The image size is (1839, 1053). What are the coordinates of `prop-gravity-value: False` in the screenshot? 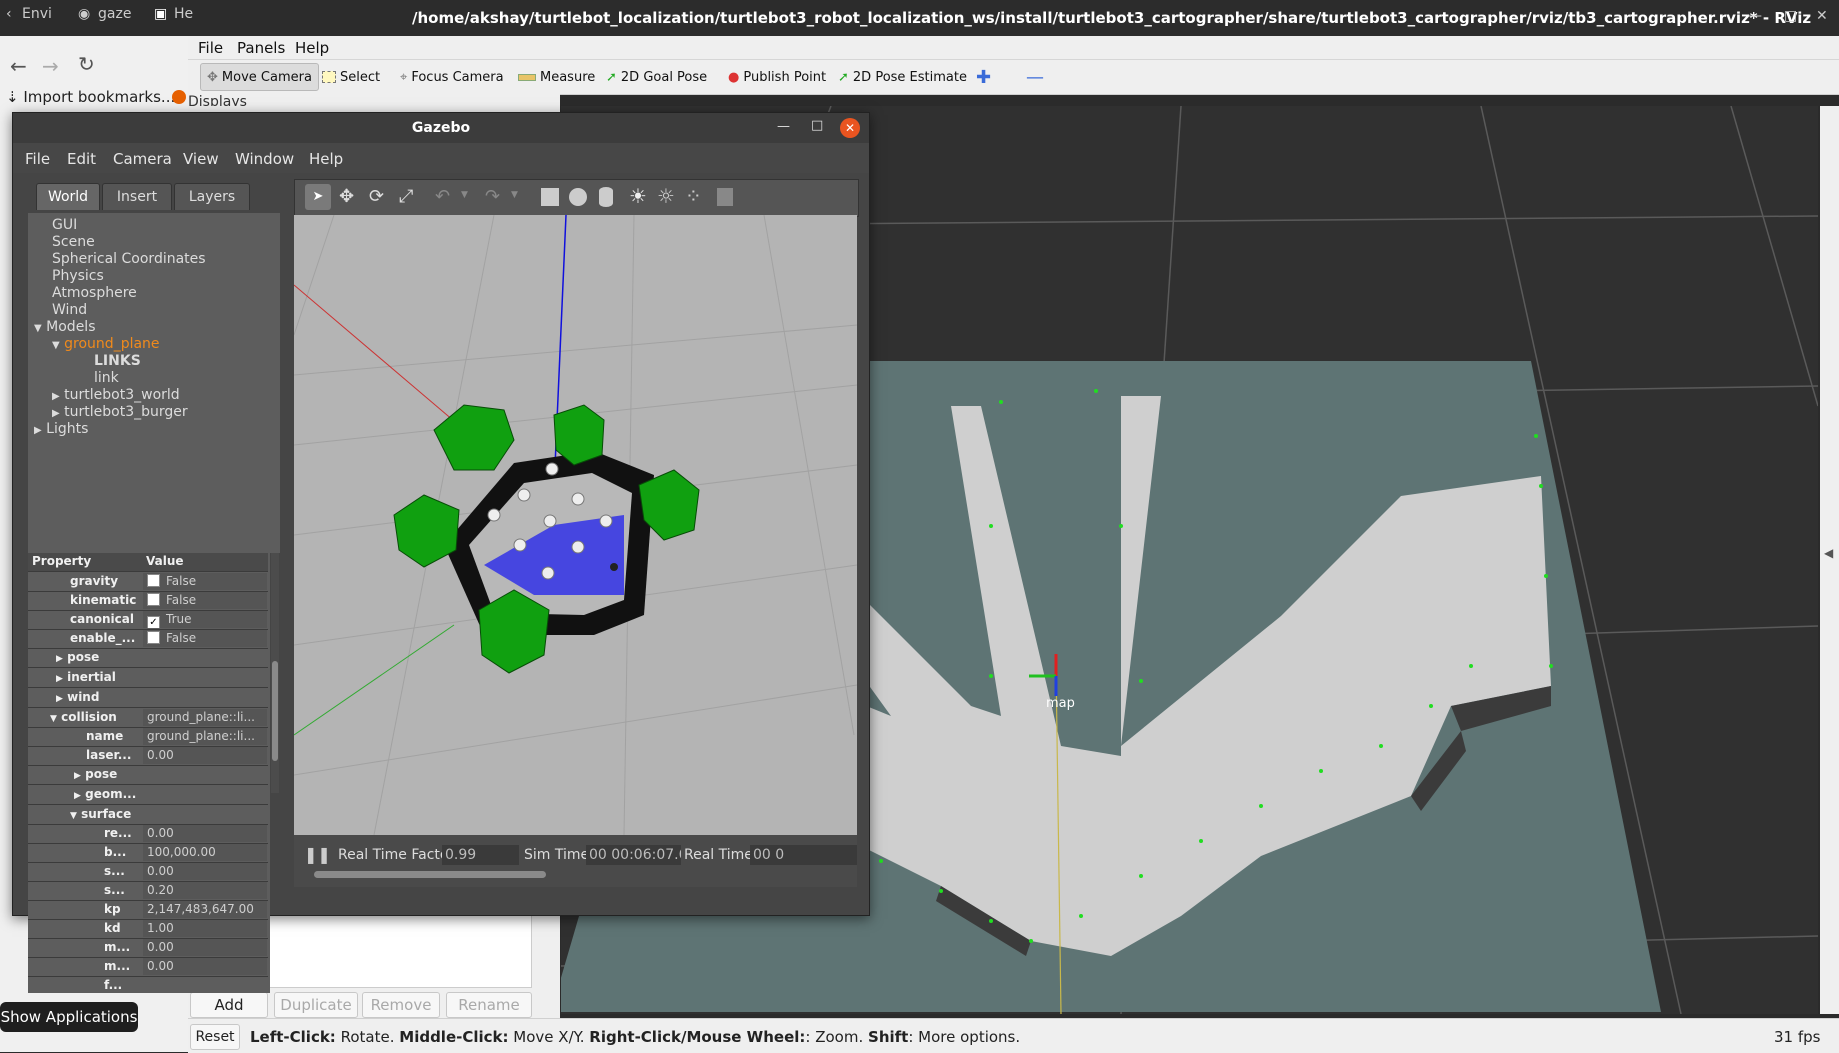 It's located at (205, 581).